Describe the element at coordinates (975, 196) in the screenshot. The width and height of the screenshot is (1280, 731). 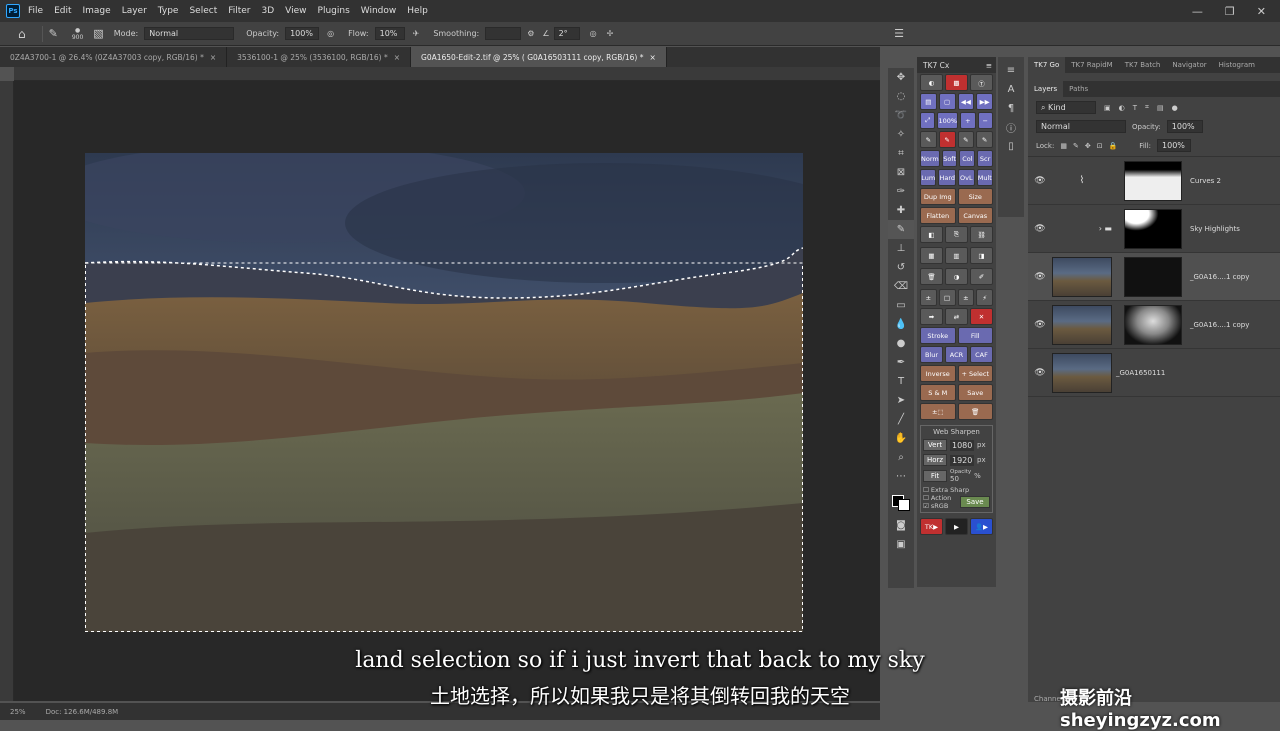
I see `tk-size-button: Size` at that location.